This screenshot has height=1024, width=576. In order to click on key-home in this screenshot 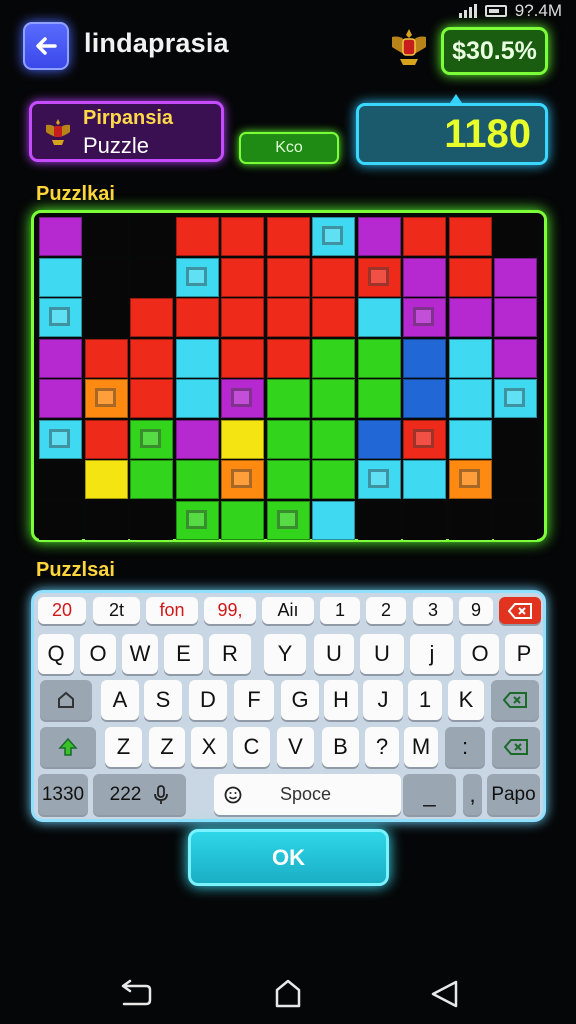, I will do `click(66, 700)`.